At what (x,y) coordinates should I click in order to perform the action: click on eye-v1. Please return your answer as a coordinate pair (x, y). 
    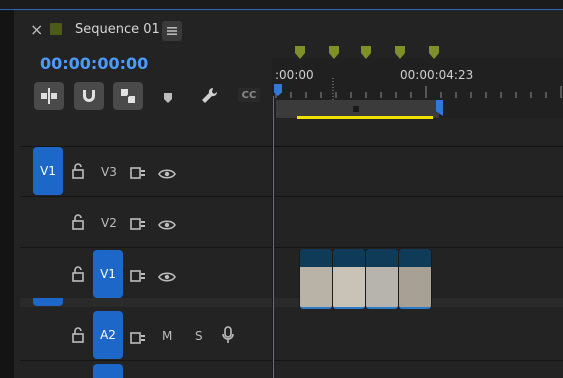
    Looking at the image, I should click on (167, 277).